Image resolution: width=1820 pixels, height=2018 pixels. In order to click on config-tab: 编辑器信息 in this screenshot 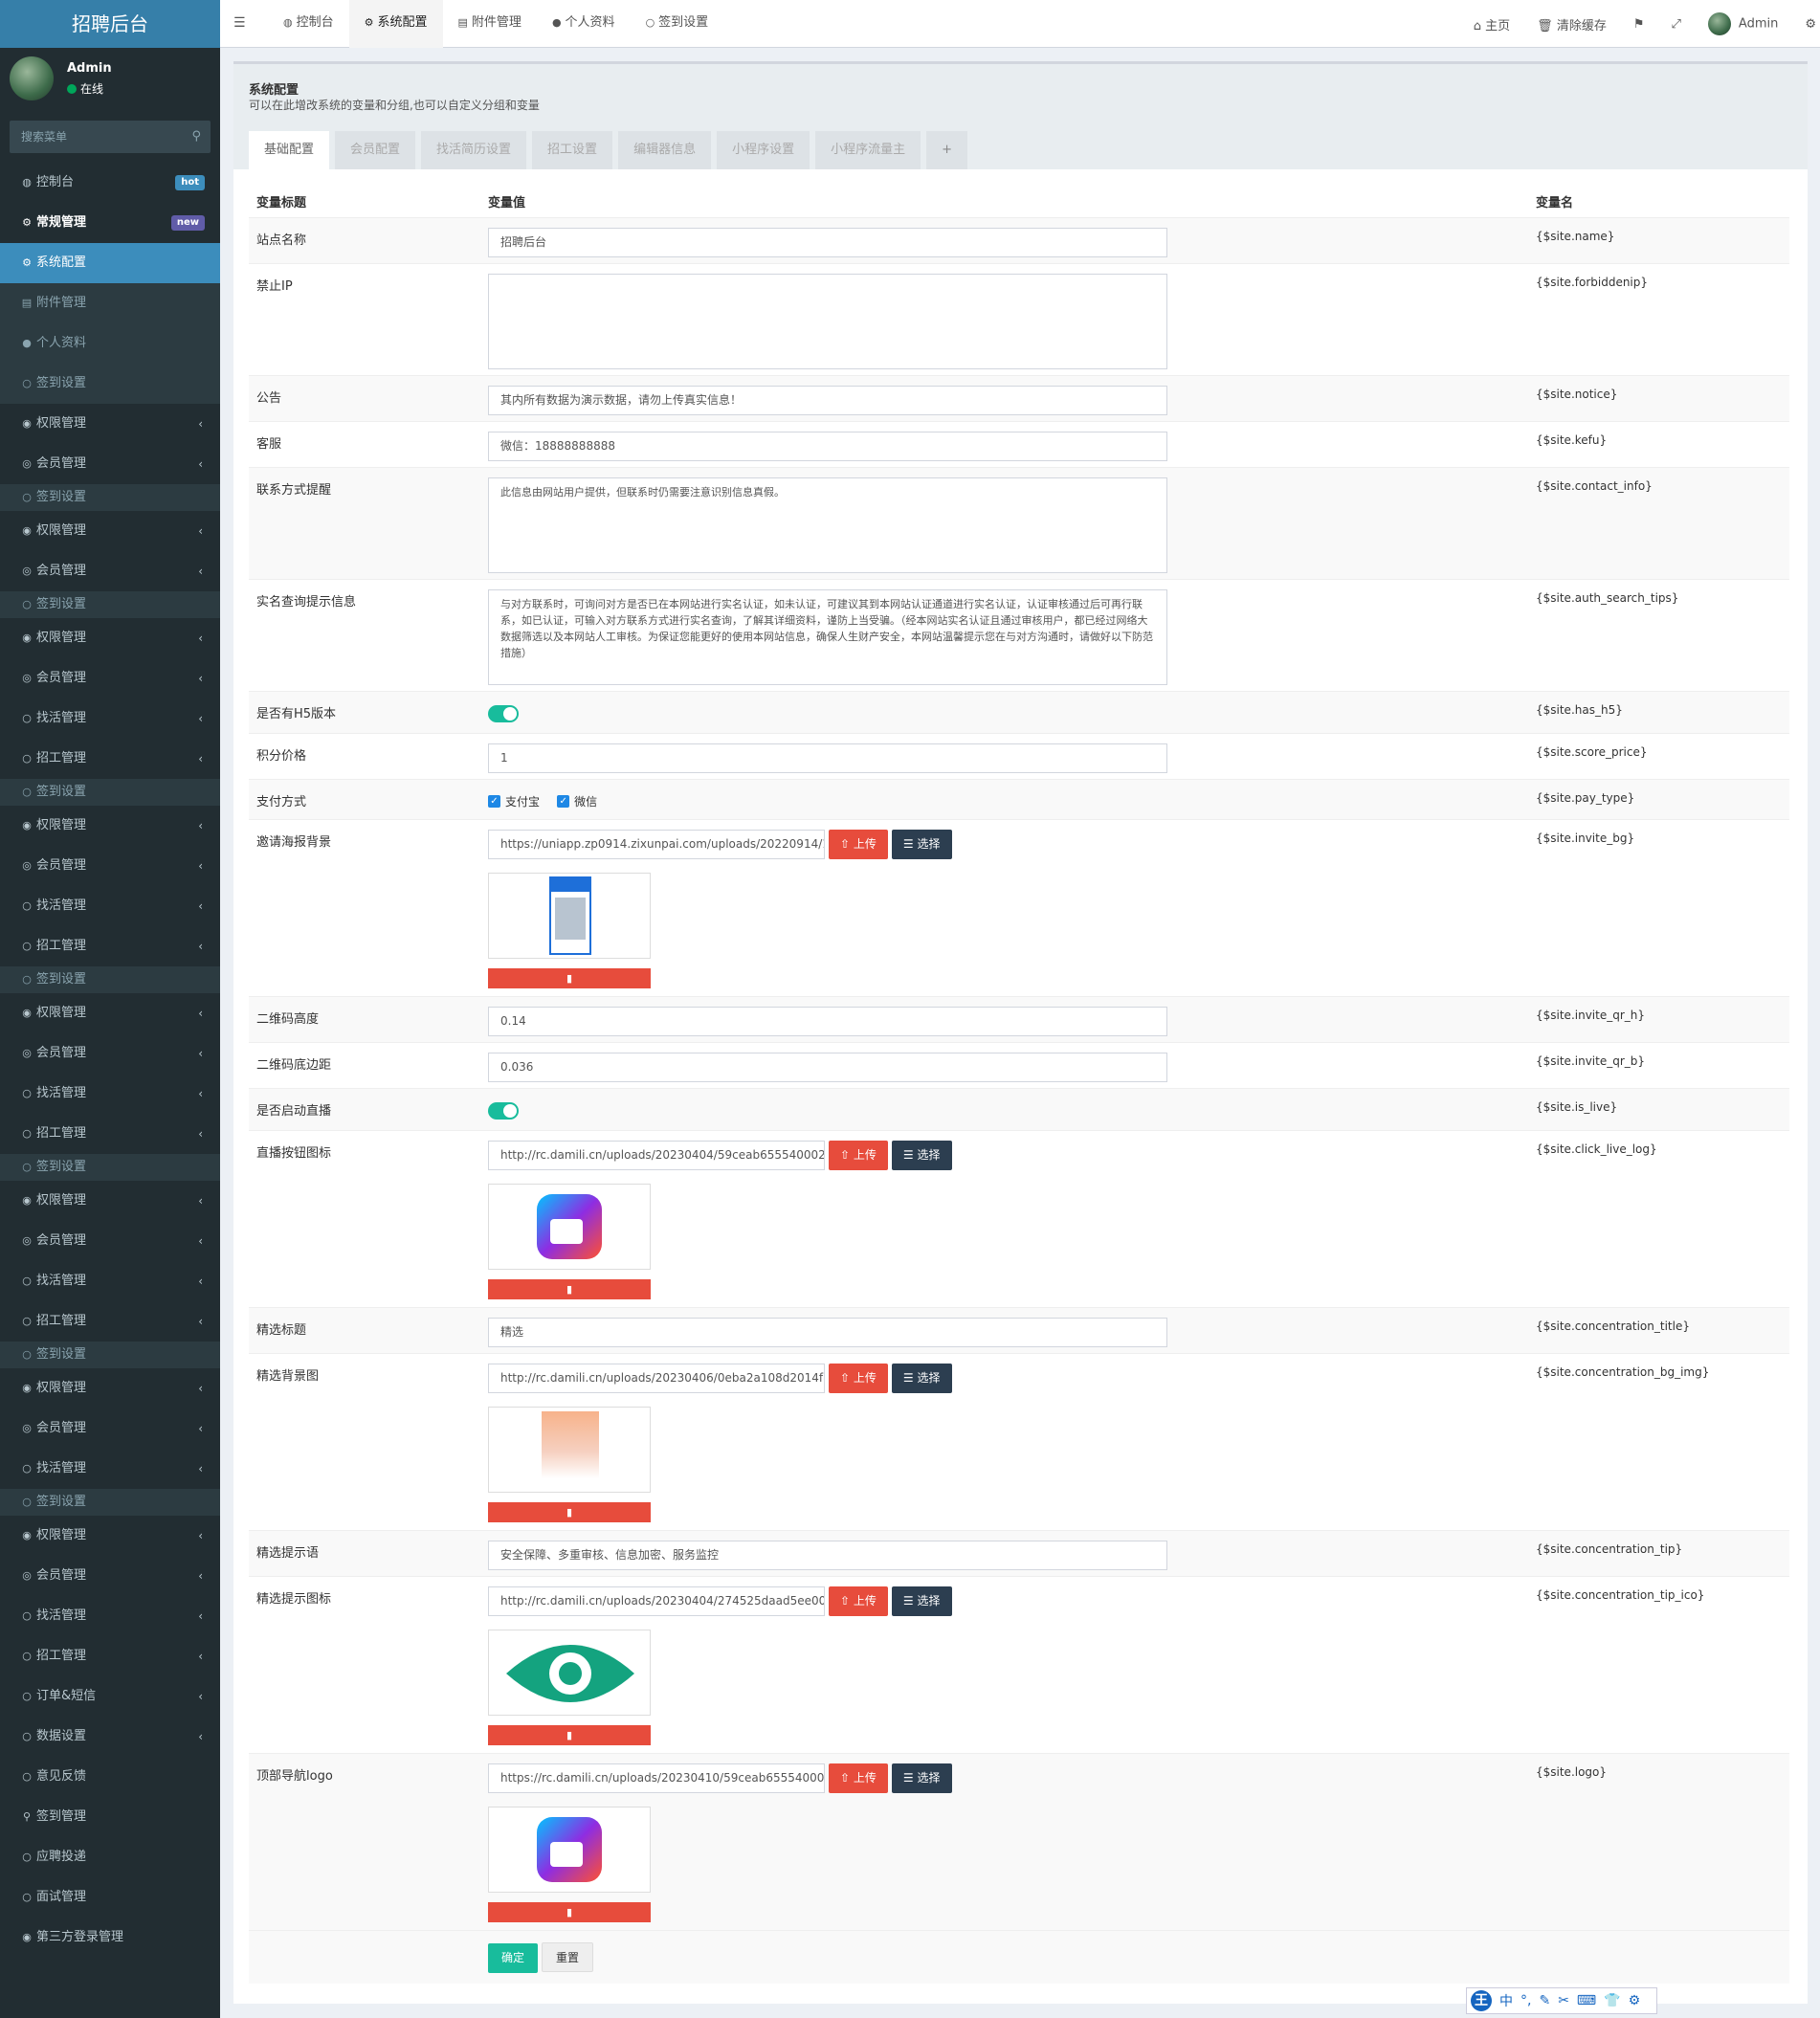, I will do `click(665, 150)`.